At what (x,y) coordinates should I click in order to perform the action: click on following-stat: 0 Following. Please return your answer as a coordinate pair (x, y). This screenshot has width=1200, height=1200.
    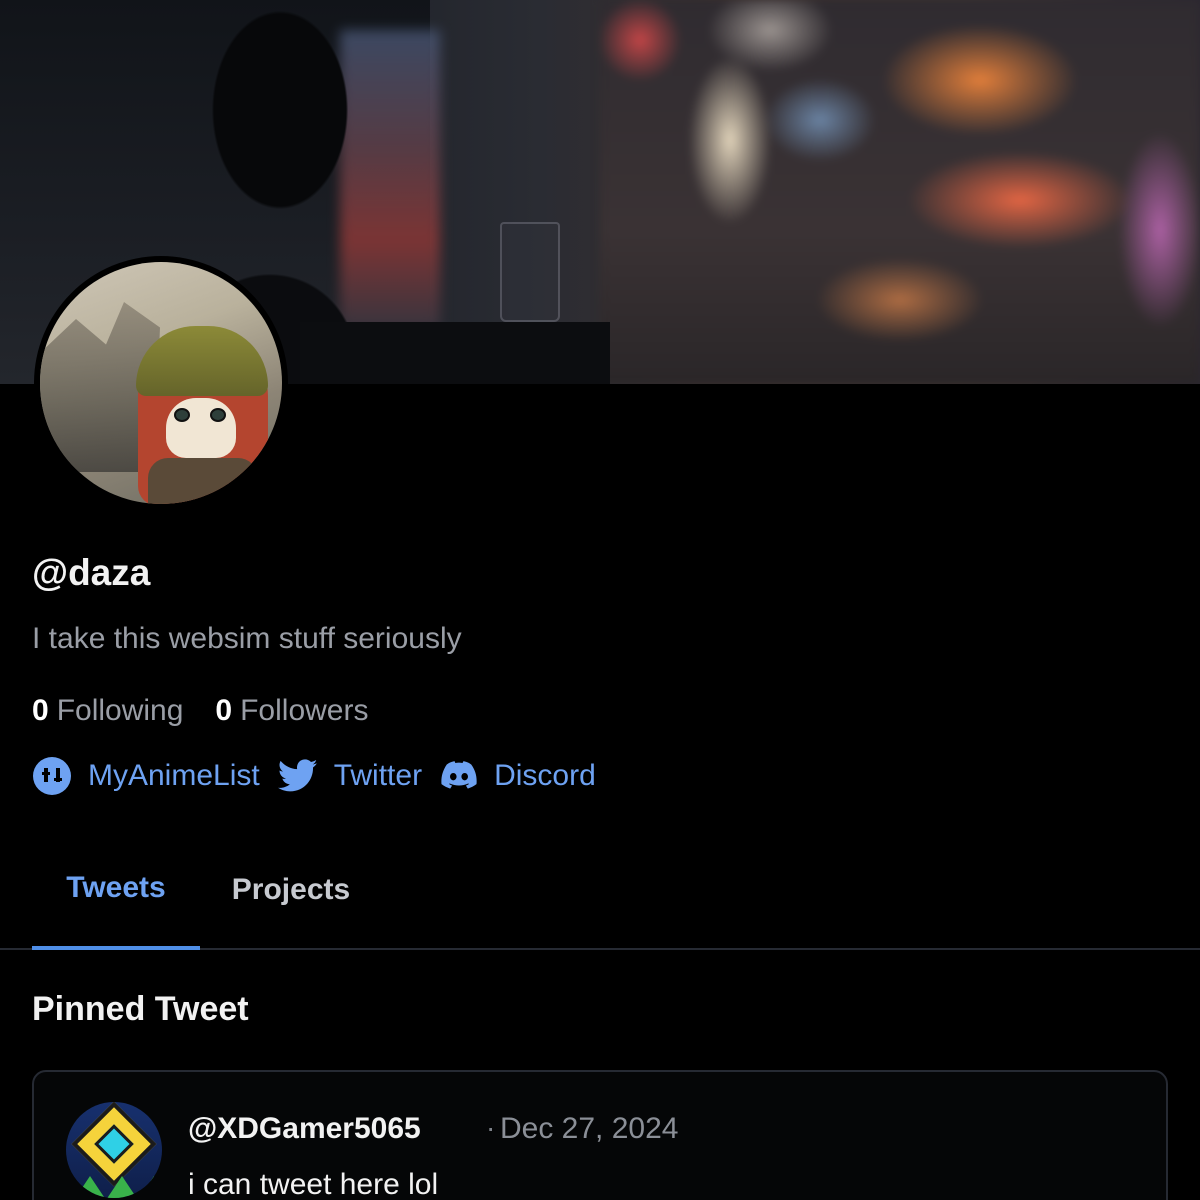
    Looking at the image, I should click on (107, 711).